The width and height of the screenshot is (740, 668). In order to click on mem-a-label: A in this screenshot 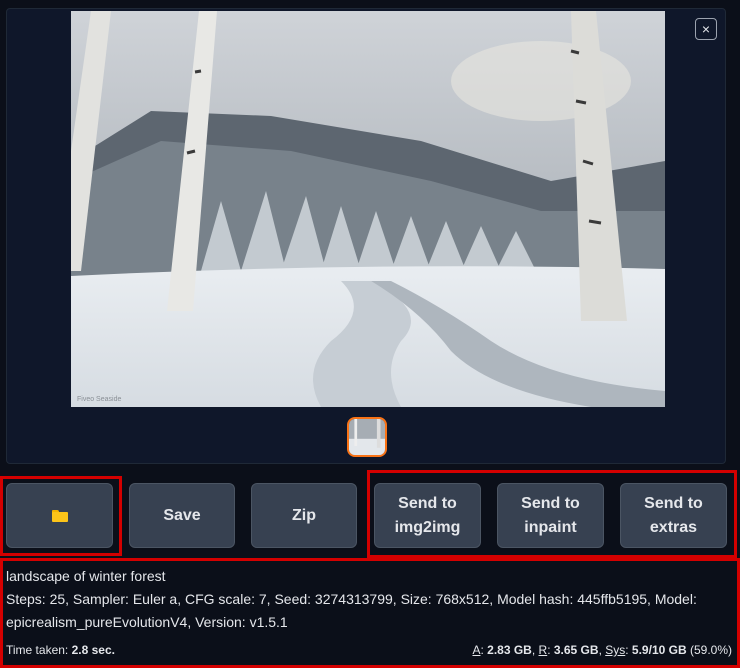, I will do `click(476, 650)`.